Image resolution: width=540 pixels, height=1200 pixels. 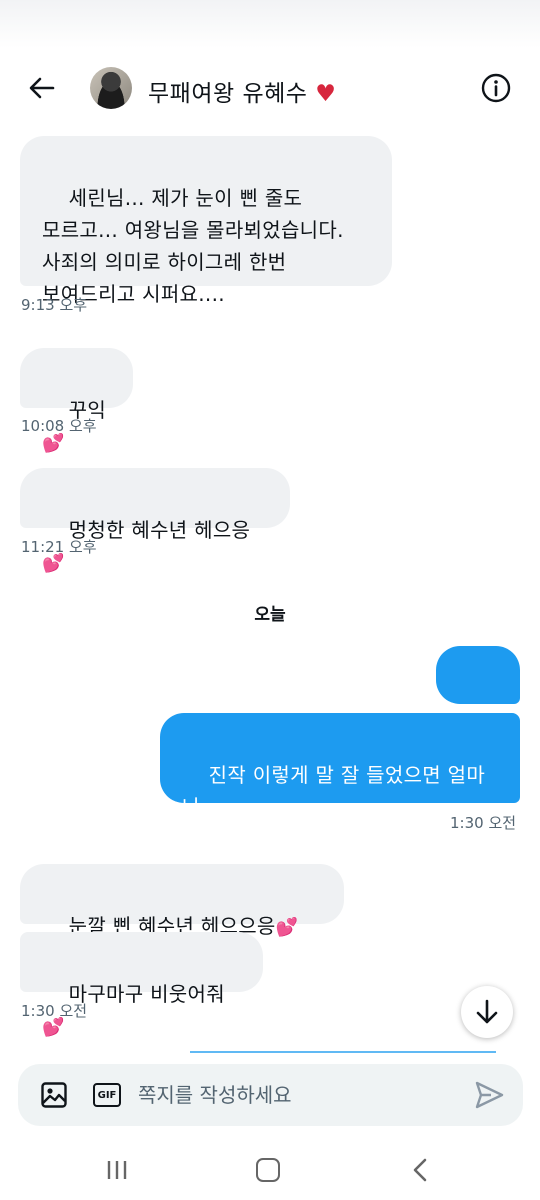 I want to click on status-area, so click(x=270, y=24).